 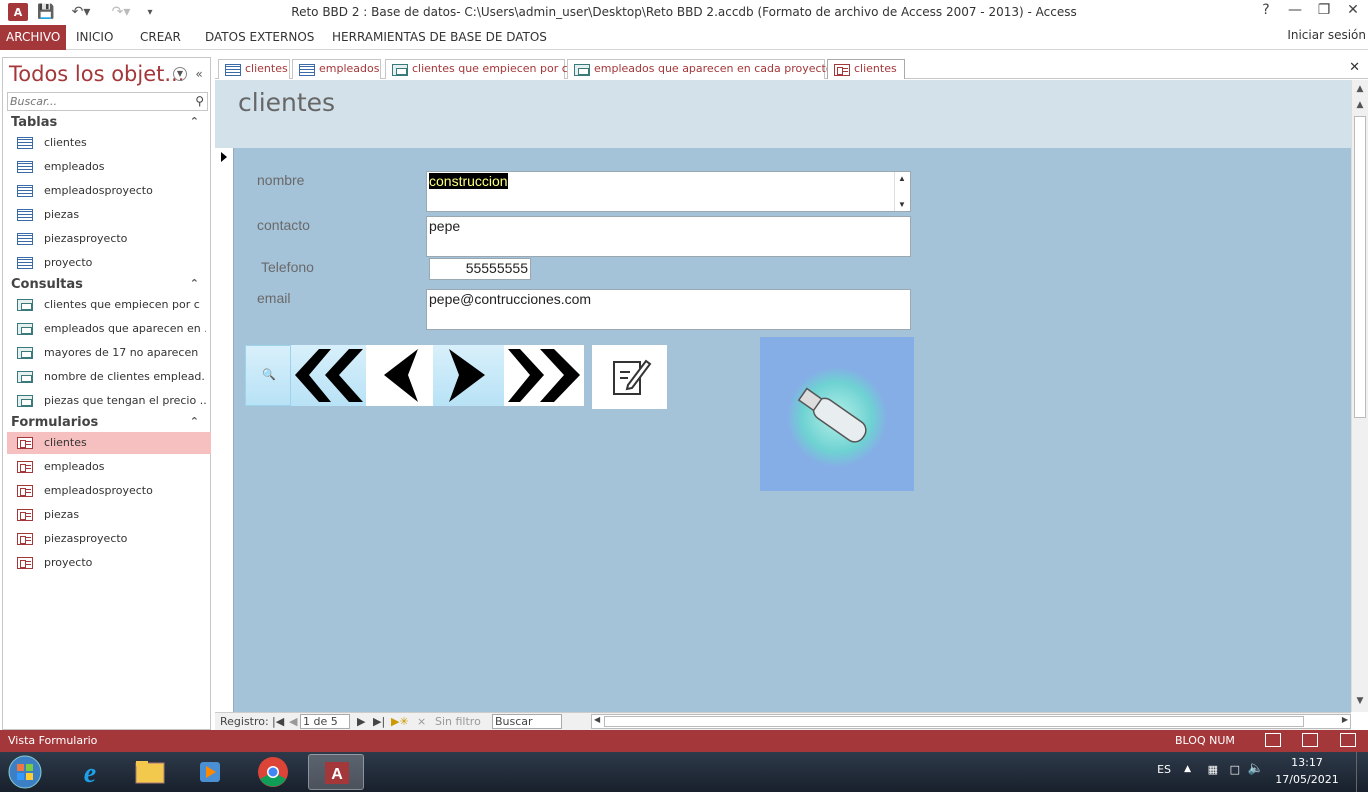 What do you see at coordinates (98, 101) in the screenshot?
I see `nav-search-input` at bounding box center [98, 101].